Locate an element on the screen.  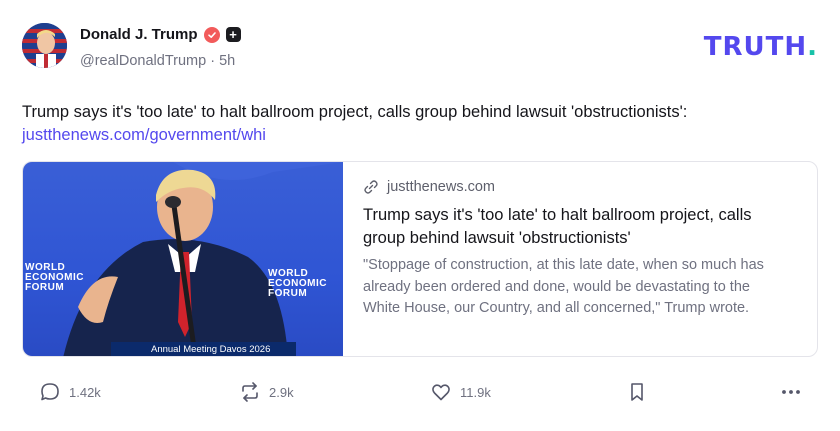
post-time: 5h is located at coordinates (227, 61).